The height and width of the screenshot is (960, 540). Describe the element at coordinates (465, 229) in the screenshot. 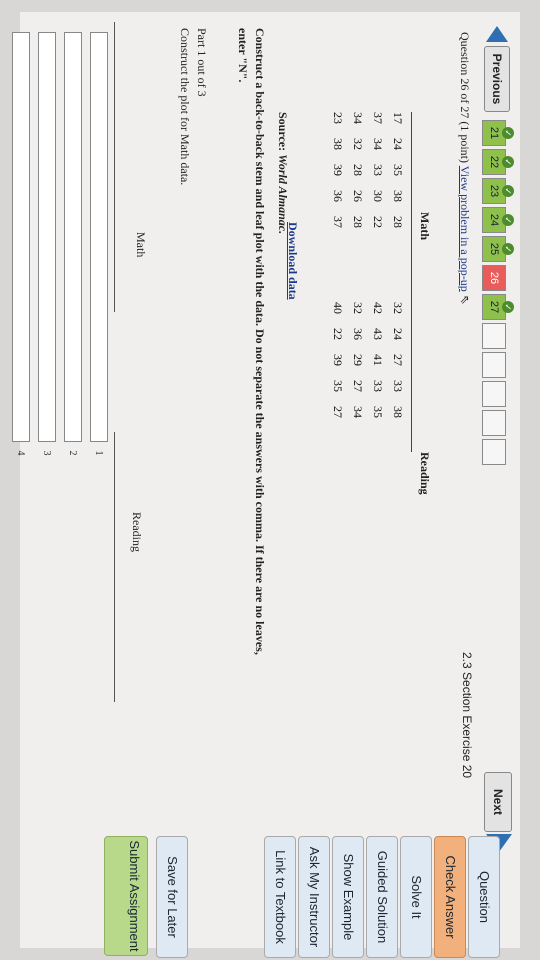

I see `popup-link: View problem in a pop-up` at that location.